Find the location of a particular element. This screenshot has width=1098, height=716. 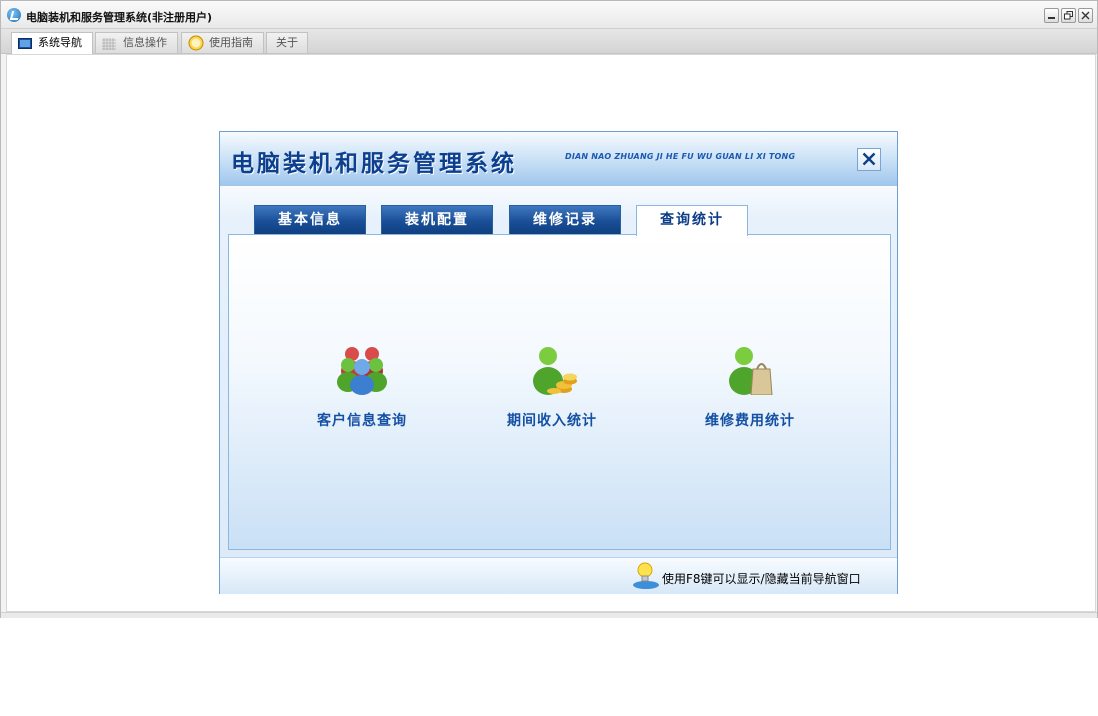

function-label: 客户信息查询 is located at coordinates (362, 421).